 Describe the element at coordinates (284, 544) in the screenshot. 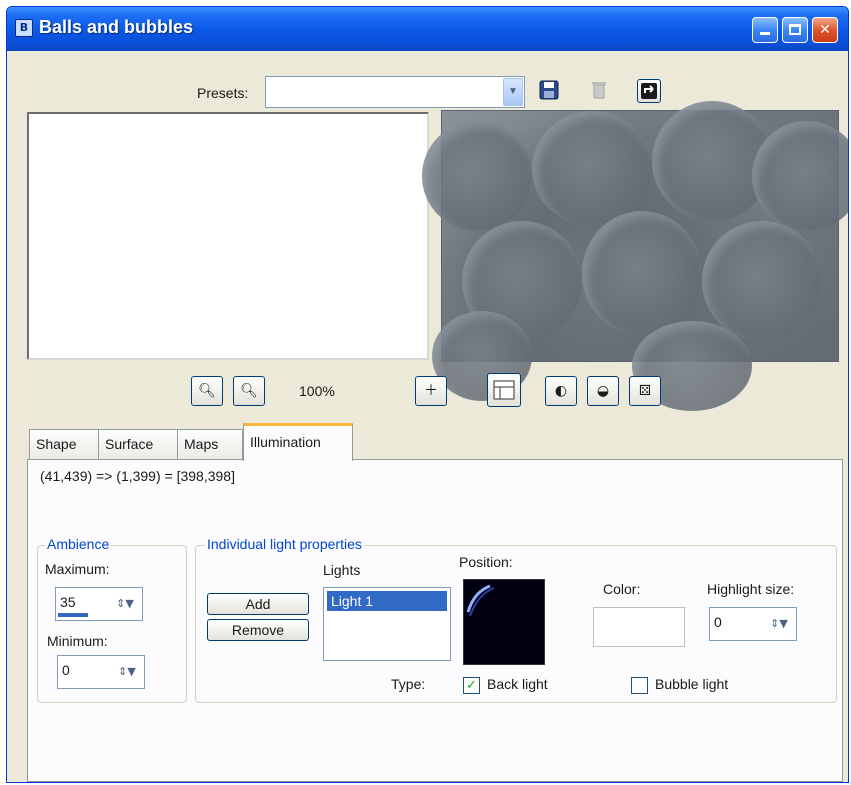

I see `individual-light-legend: Individual light properties` at that location.